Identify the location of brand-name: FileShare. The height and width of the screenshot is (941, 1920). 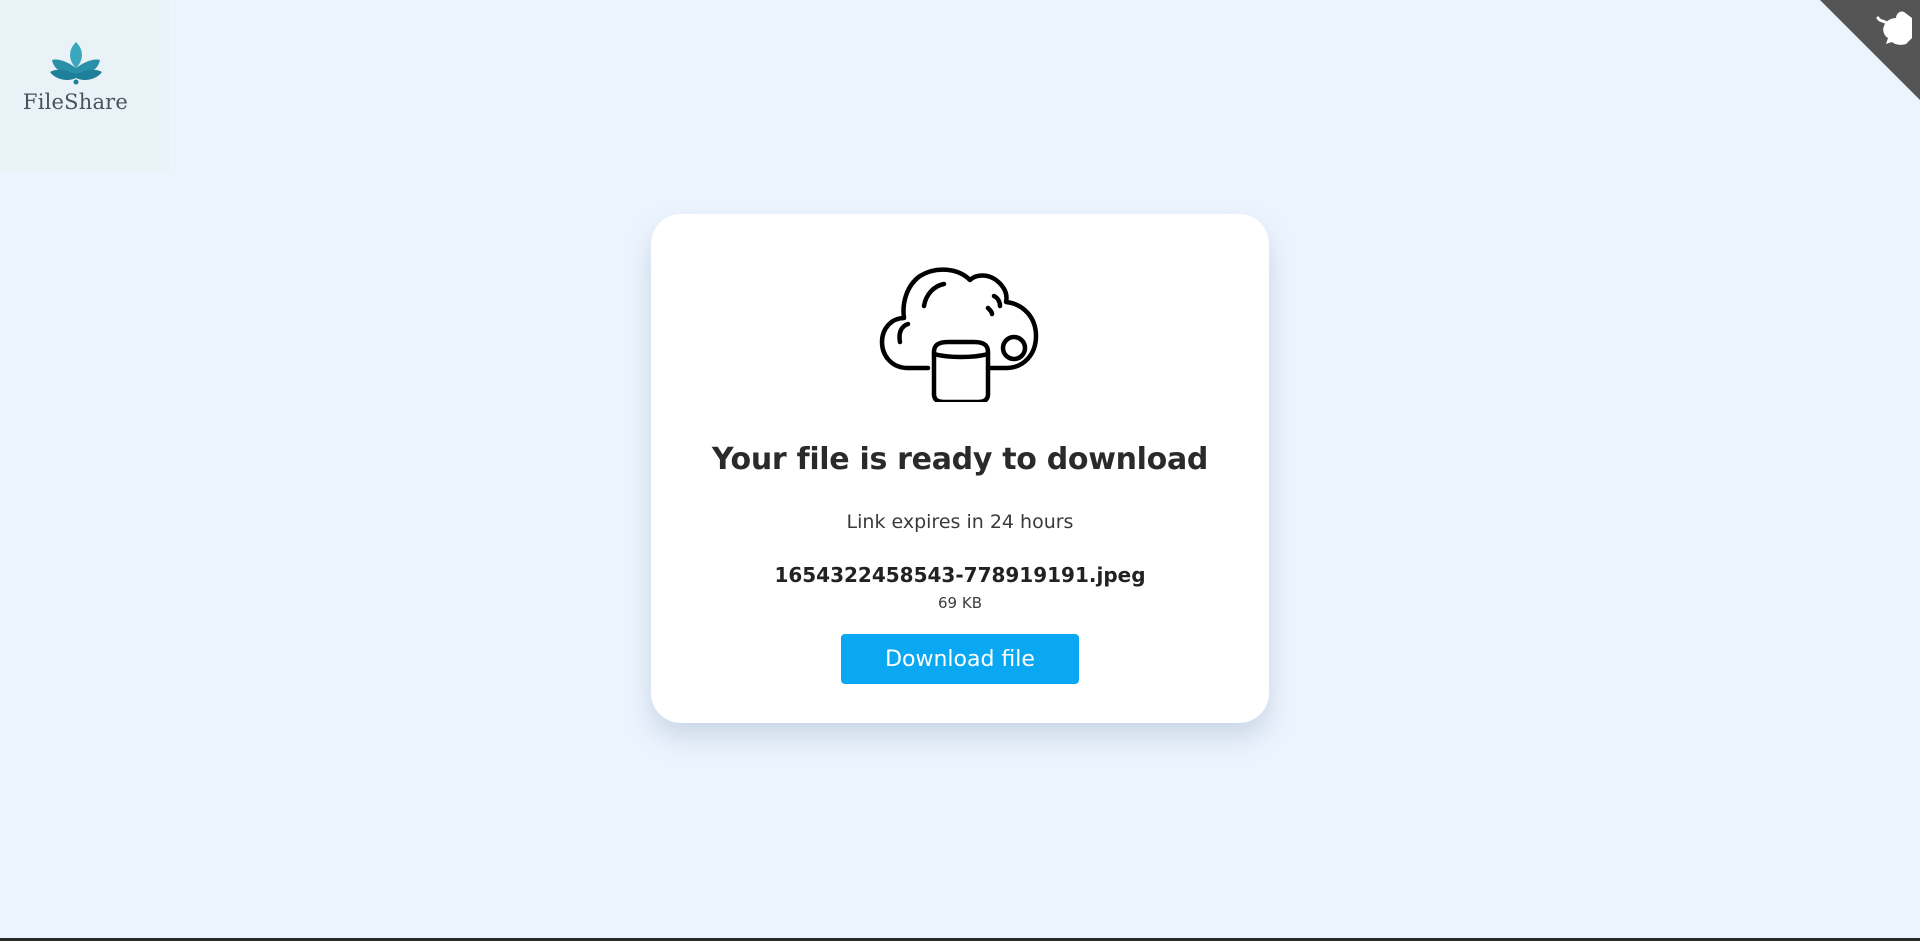
(75, 102).